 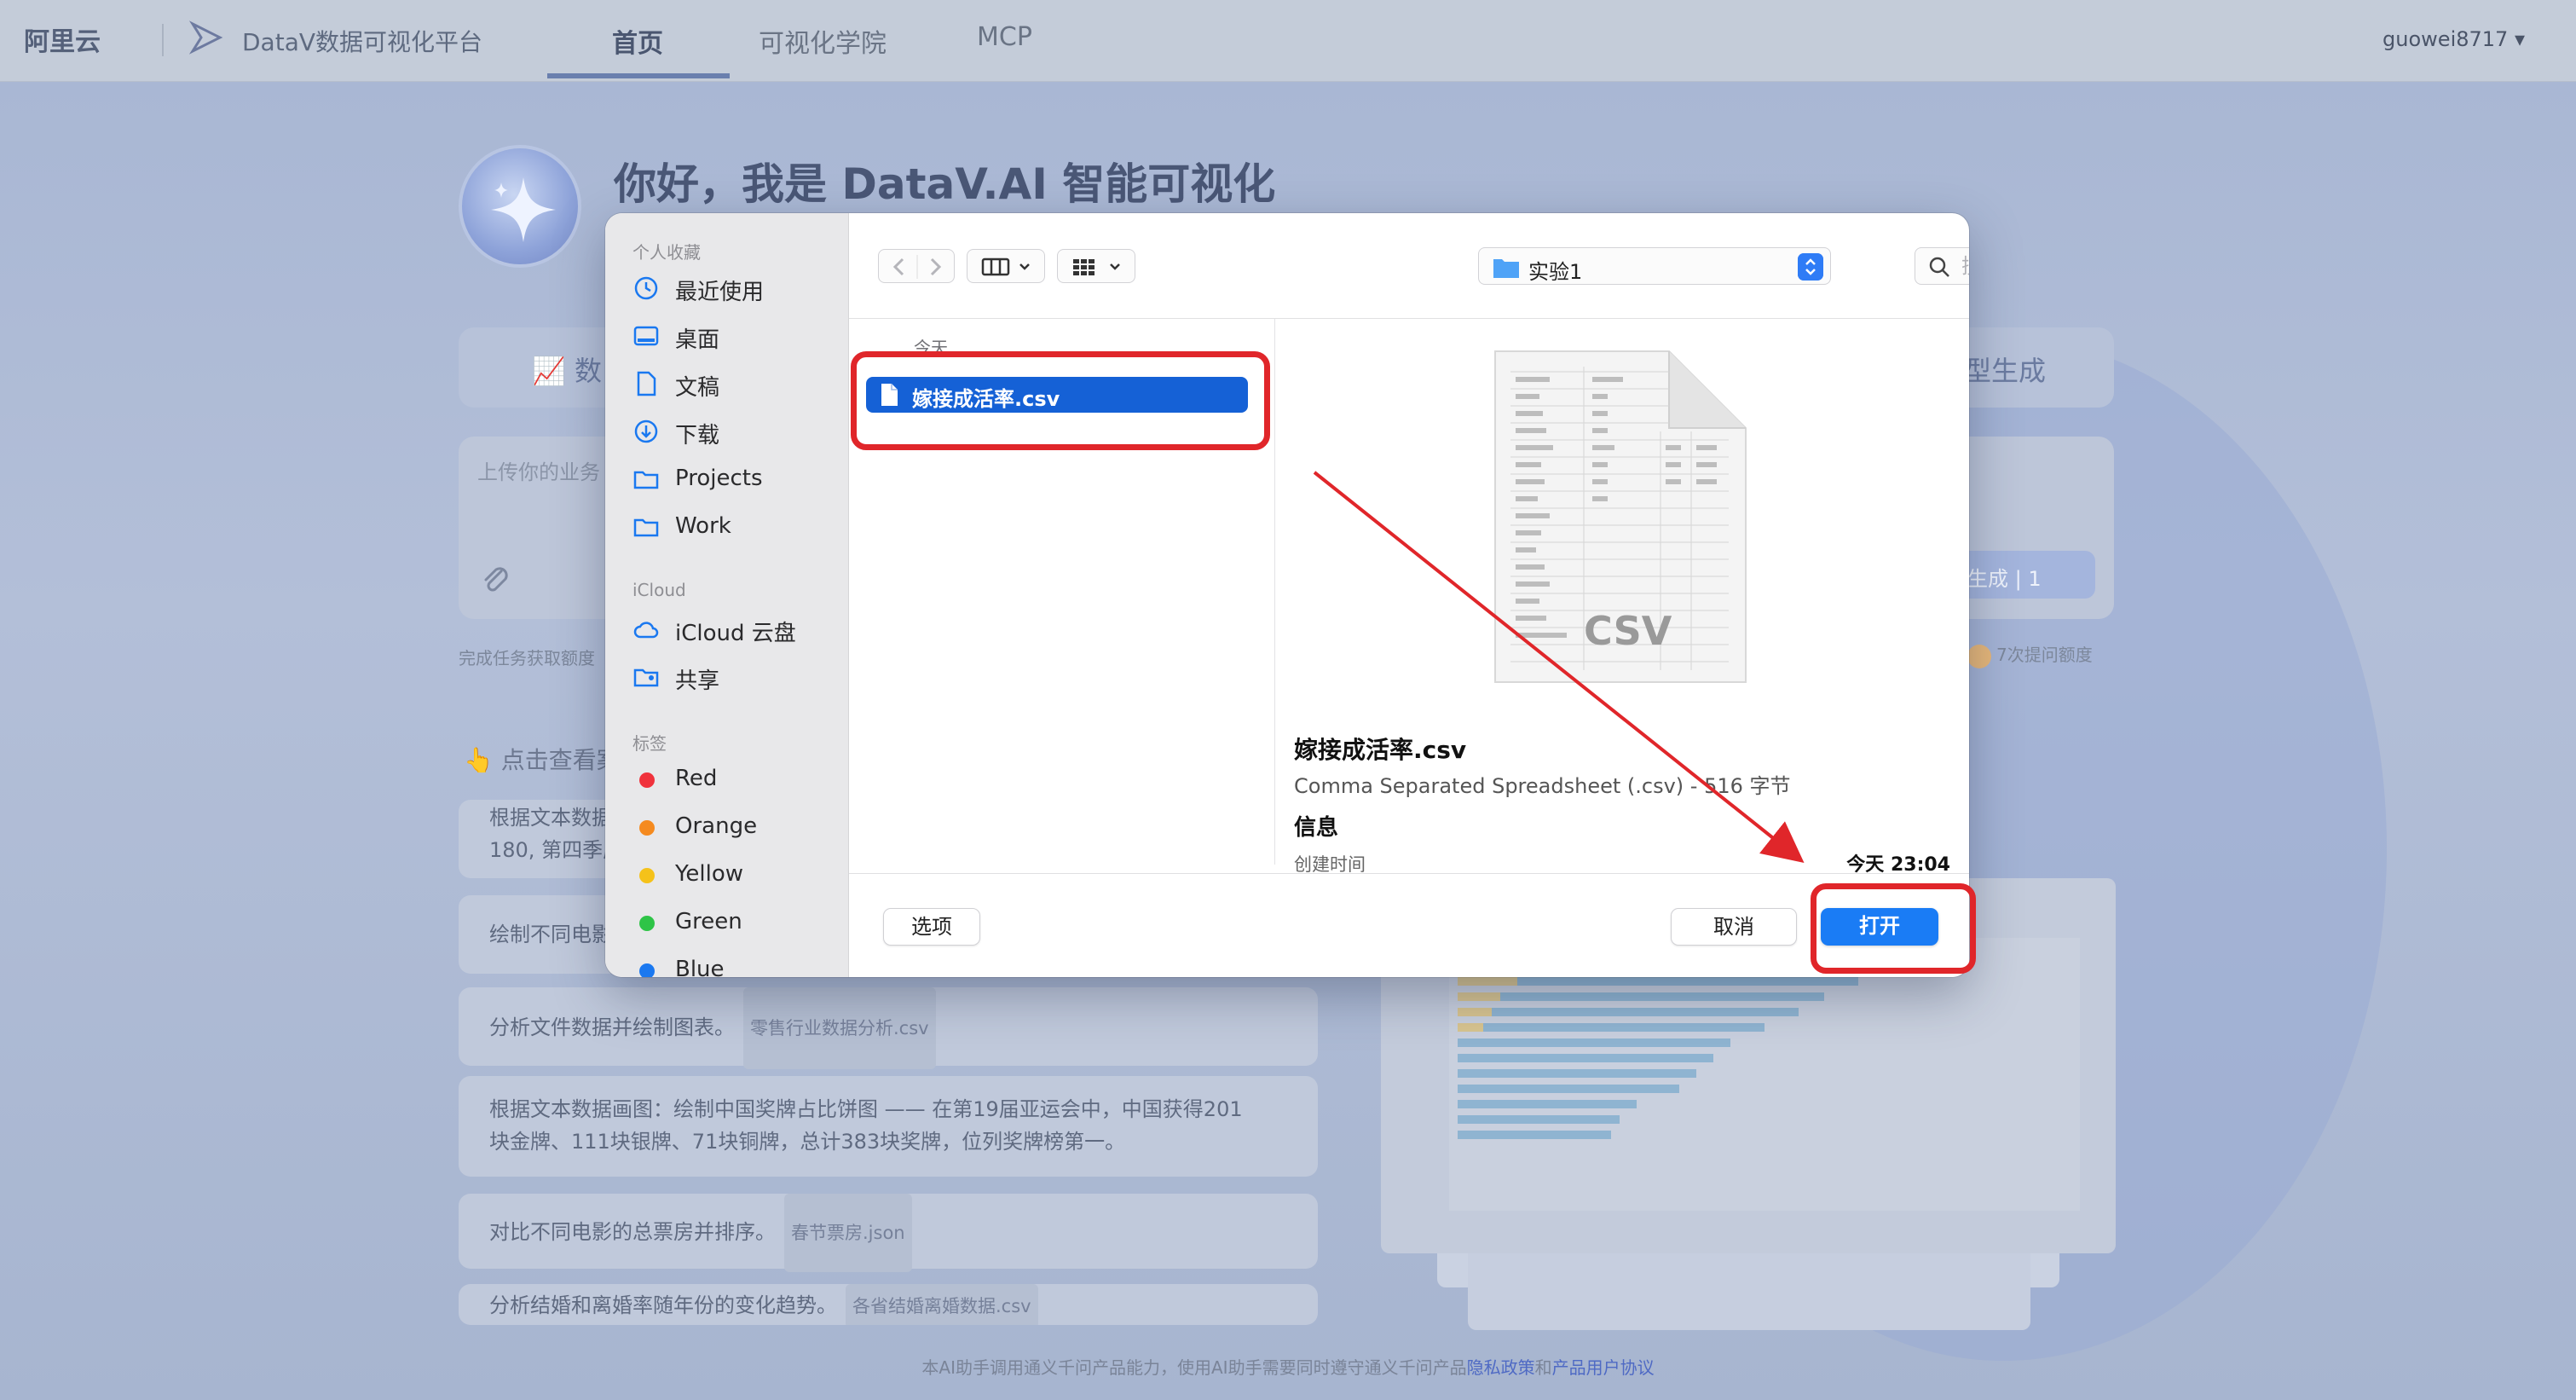 What do you see at coordinates (2005, 369) in the screenshot?
I see `mode-model-generation: 型生成` at bounding box center [2005, 369].